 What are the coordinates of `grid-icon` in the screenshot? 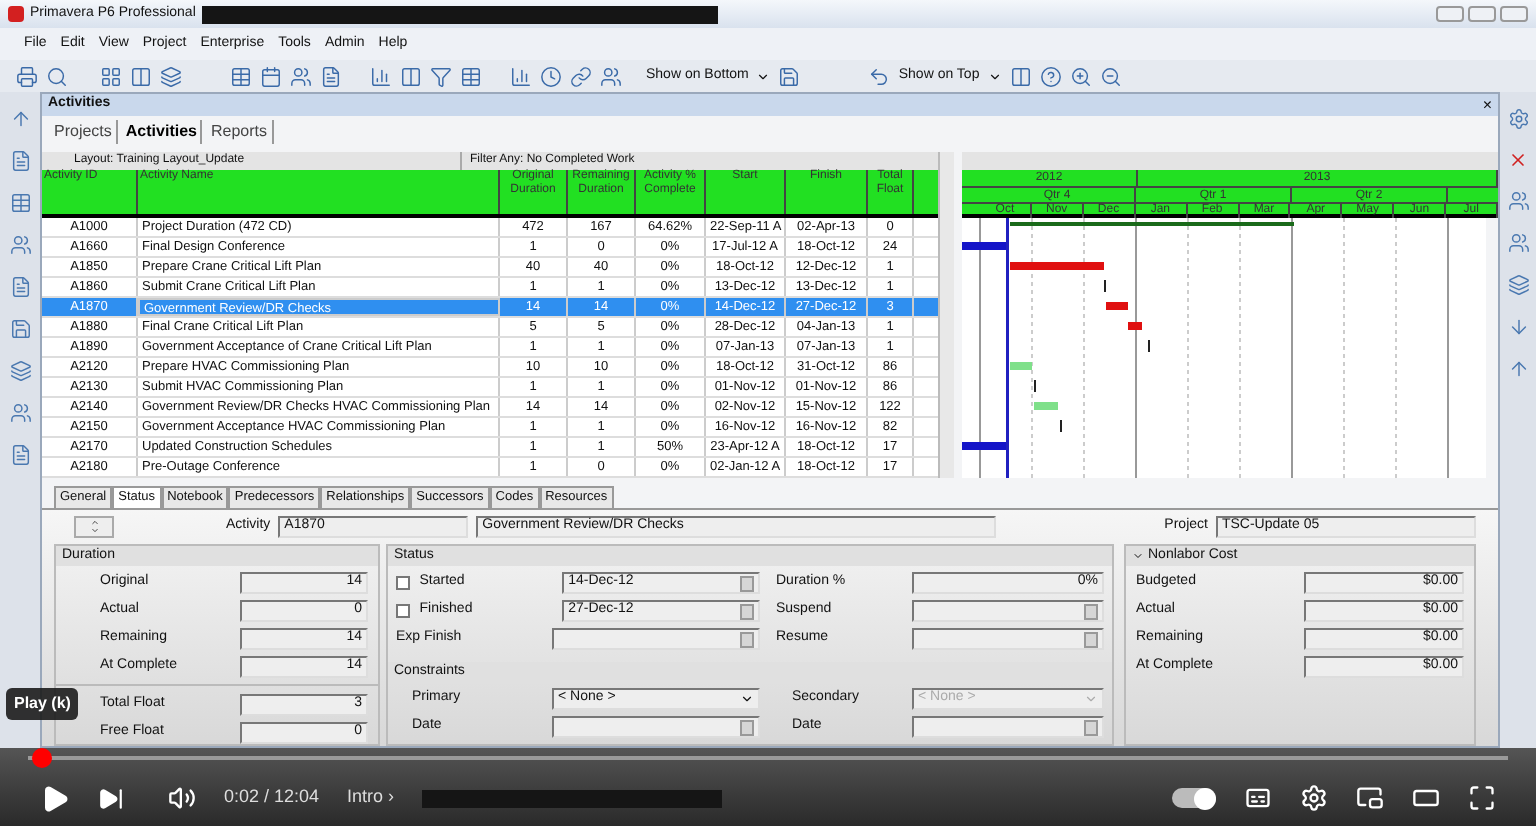 It's located at (111, 76).